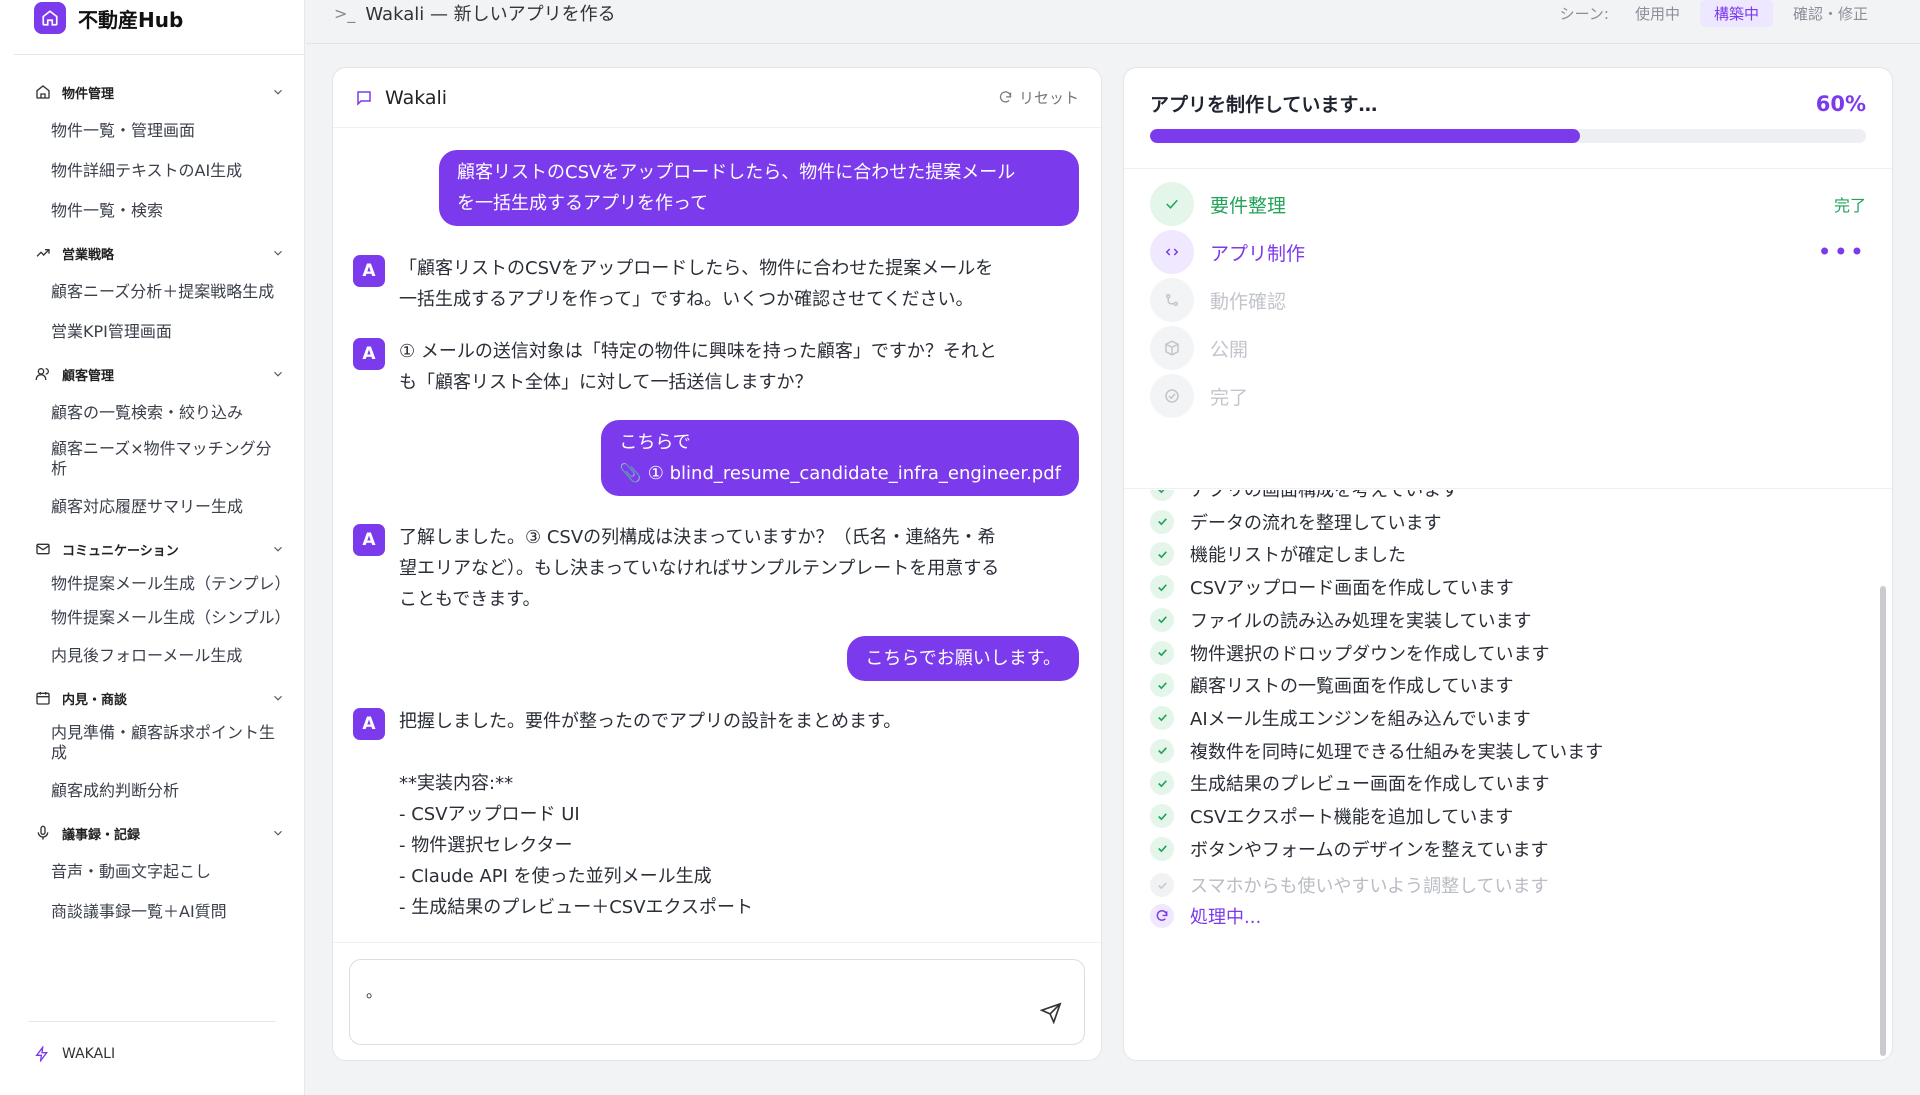  What do you see at coordinates (152, 585) in the screenshot?
I see `sidebar-item: 物件提案メール生成（テンプレ）` at bounding box center [152, 585].